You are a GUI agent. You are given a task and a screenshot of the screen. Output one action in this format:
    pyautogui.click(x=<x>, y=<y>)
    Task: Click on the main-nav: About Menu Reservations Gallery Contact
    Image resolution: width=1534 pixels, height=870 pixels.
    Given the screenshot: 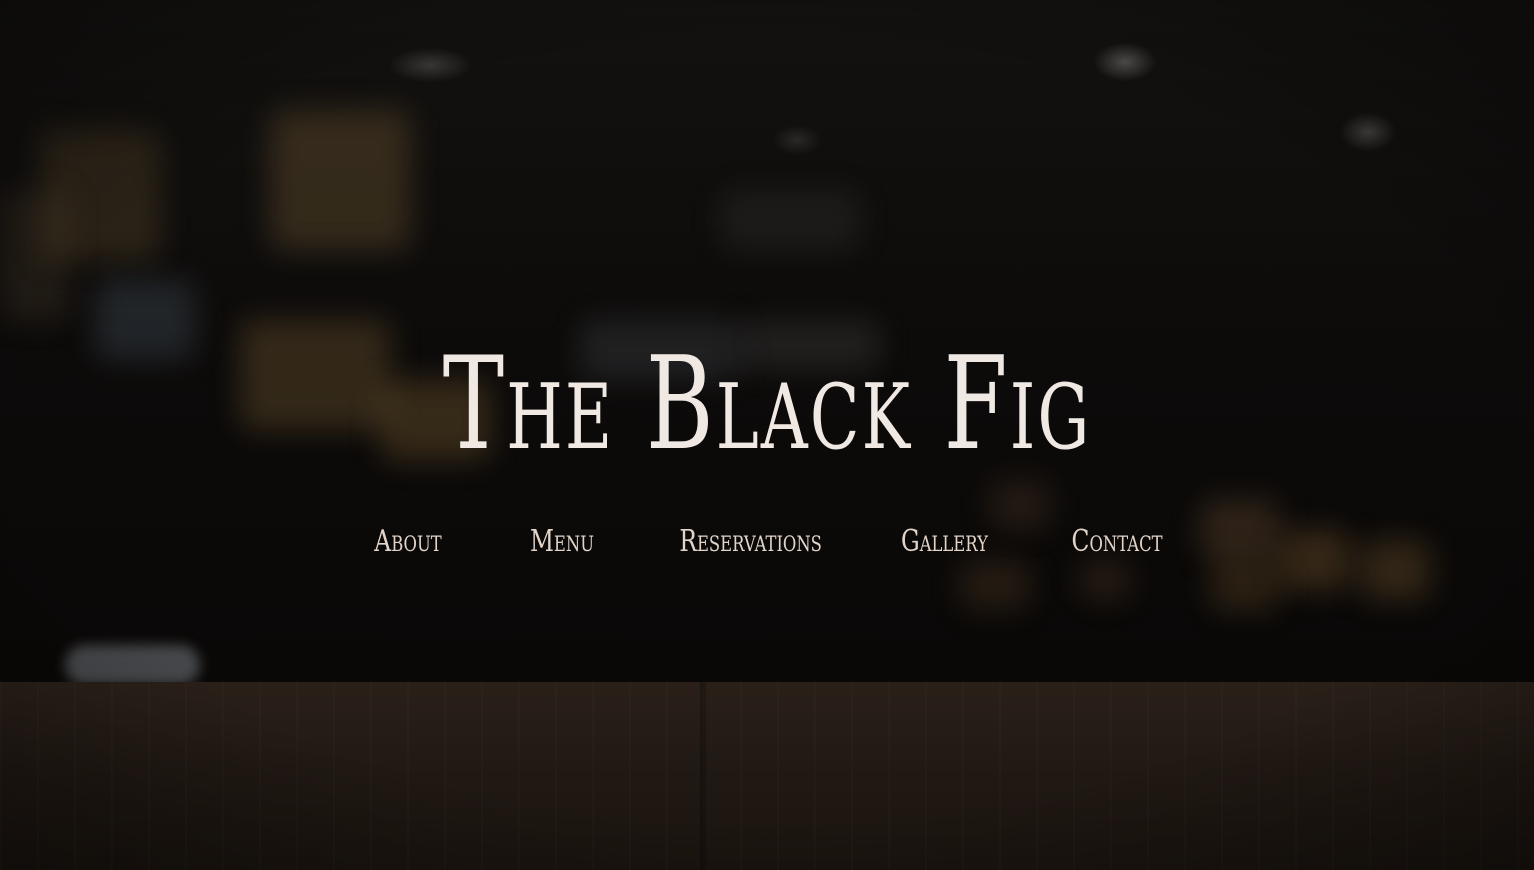 What is the action you would take?
    pyautogui.click(x=767, y=543)
    